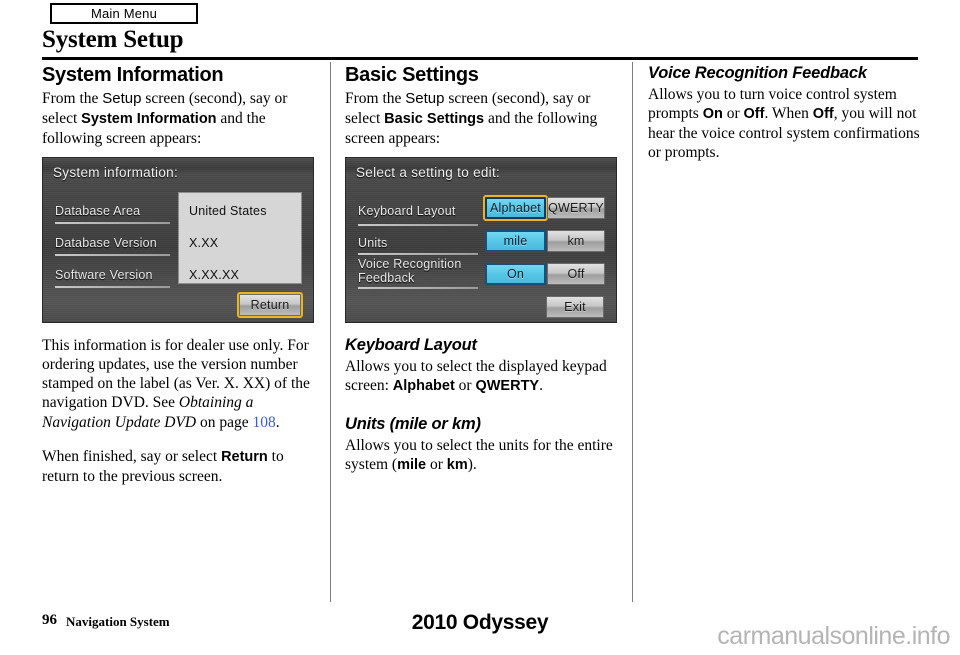  I want to click on toggle-keyboard-qwerty-label: QWERTY, so click(576, 207).